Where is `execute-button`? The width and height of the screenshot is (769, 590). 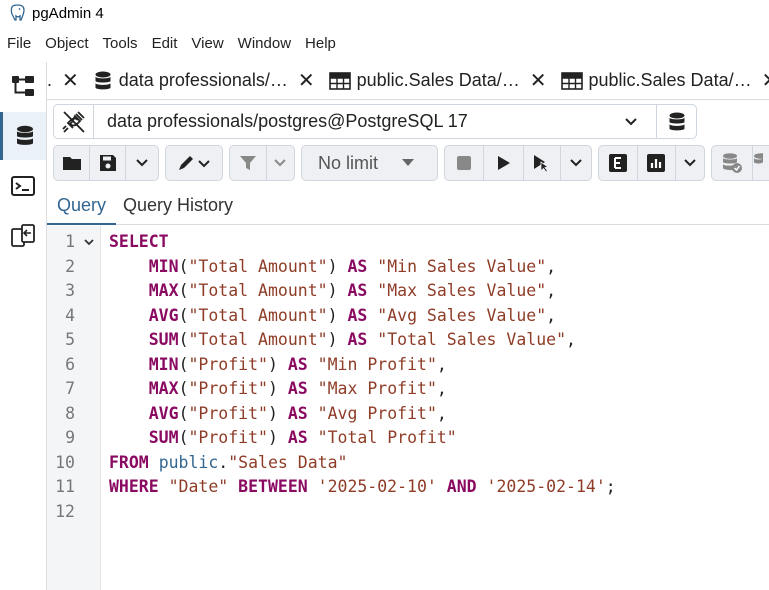
execute-button is located at coordinates (504, 163).